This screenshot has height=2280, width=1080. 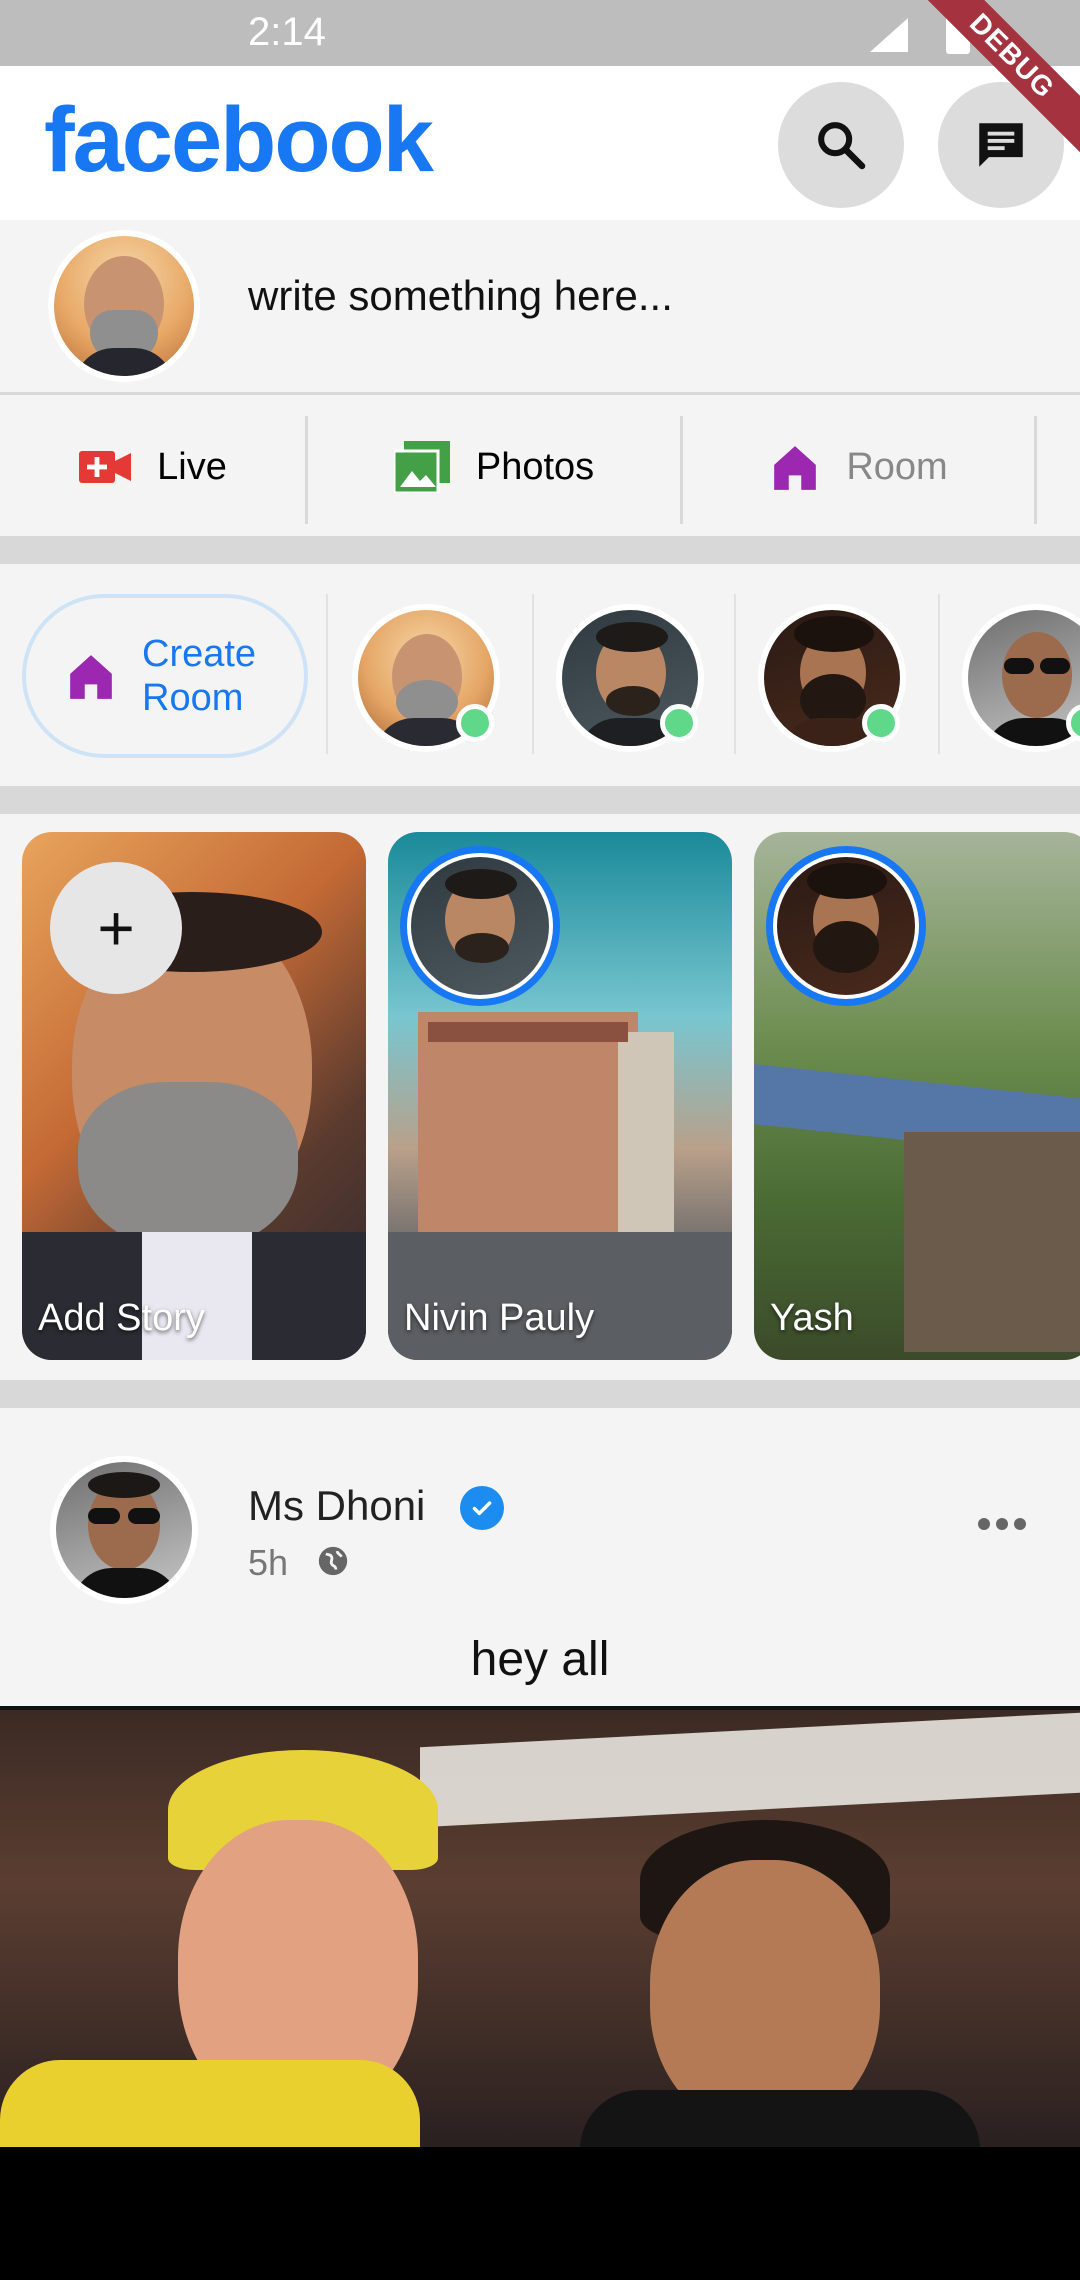 I want to click on photos-label: Photos, so click(x=535, y=466).